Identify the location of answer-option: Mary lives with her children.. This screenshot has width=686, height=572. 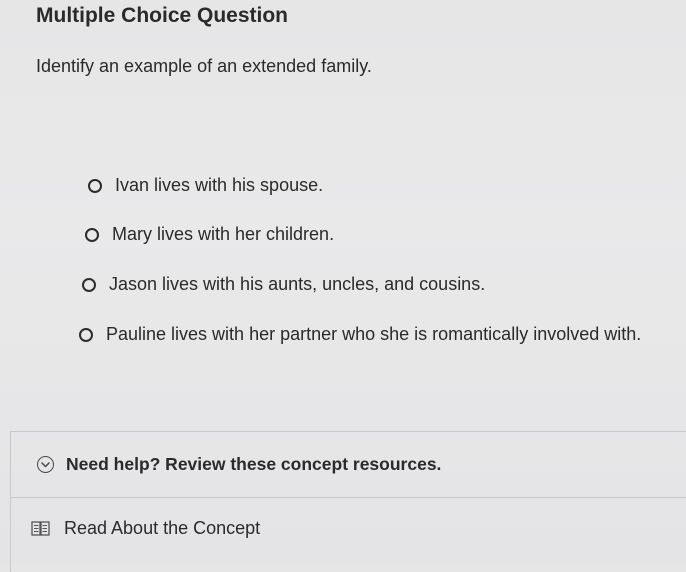
(209, 234).